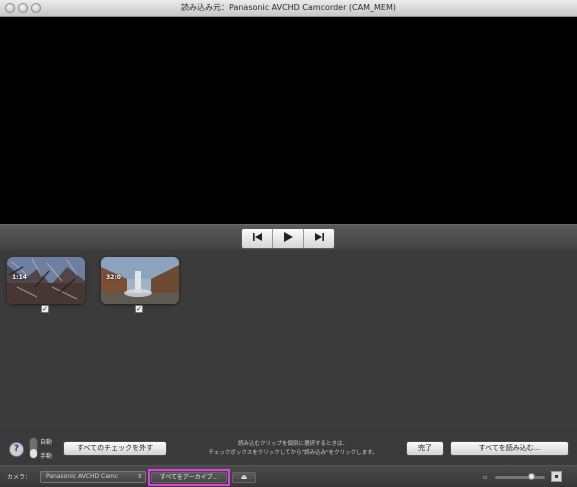 The image size is (577, 487). What do you see at coordinates (139, 476) in the screenshot?
I see `chevron-updown-icon: ⇕` at bounding box center [139, 476].